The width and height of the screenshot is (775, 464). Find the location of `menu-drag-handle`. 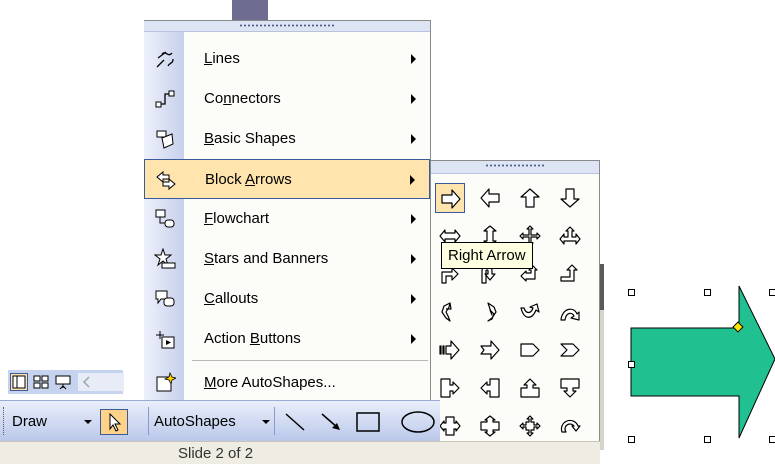

menu-drag-handle is located at coordinates (287, 26).